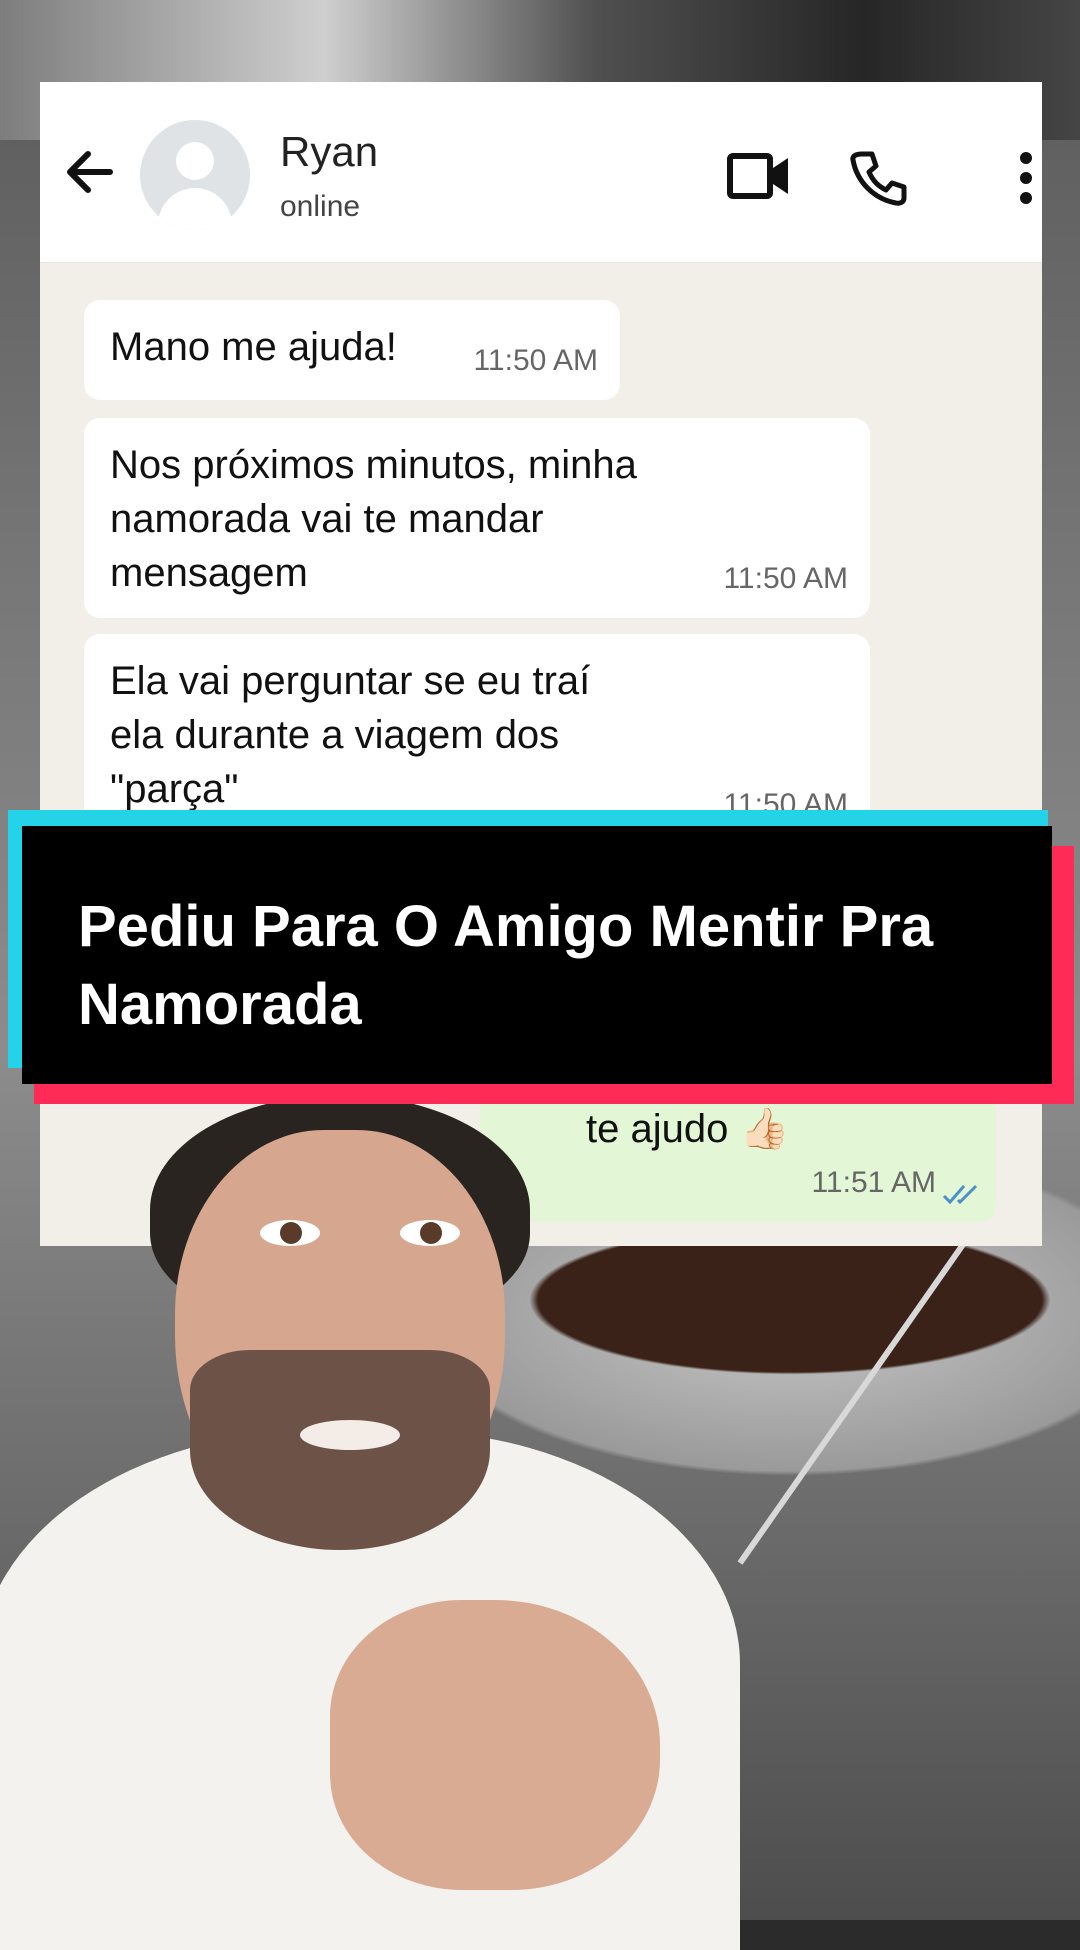  Describe the element at coordinates (878, 178) in the screenshot. I see `phone-icon` at that location.